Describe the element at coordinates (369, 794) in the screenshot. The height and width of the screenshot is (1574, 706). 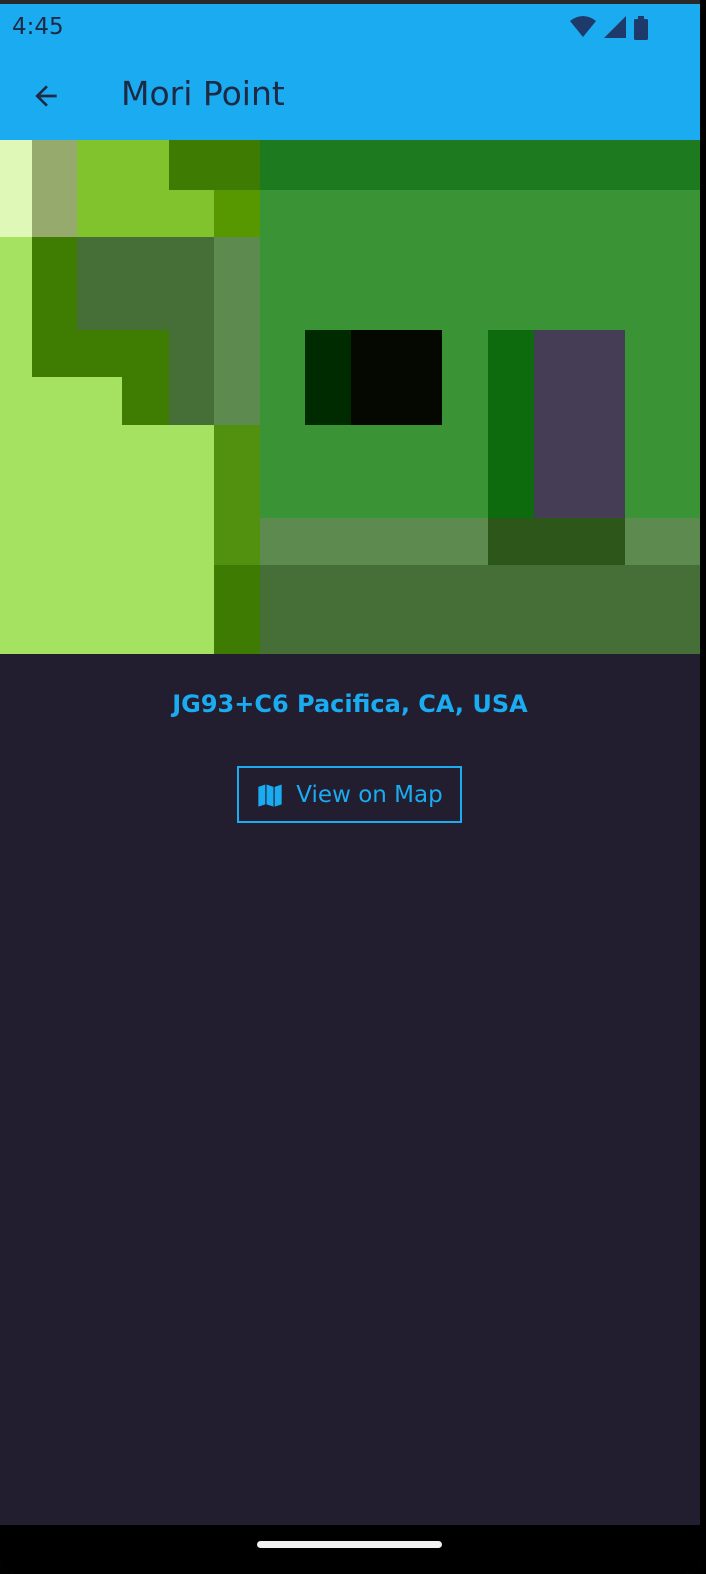
I see `view-on-map-label: View on Map` at that location.